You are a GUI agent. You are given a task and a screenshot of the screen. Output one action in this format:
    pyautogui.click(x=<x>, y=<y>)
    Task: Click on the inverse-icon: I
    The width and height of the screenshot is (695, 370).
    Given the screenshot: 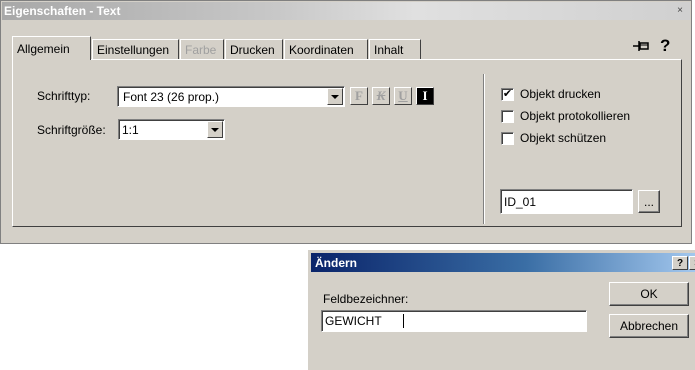 What is the action you would take?
    pyautogui.click(x=425, y=95)
    